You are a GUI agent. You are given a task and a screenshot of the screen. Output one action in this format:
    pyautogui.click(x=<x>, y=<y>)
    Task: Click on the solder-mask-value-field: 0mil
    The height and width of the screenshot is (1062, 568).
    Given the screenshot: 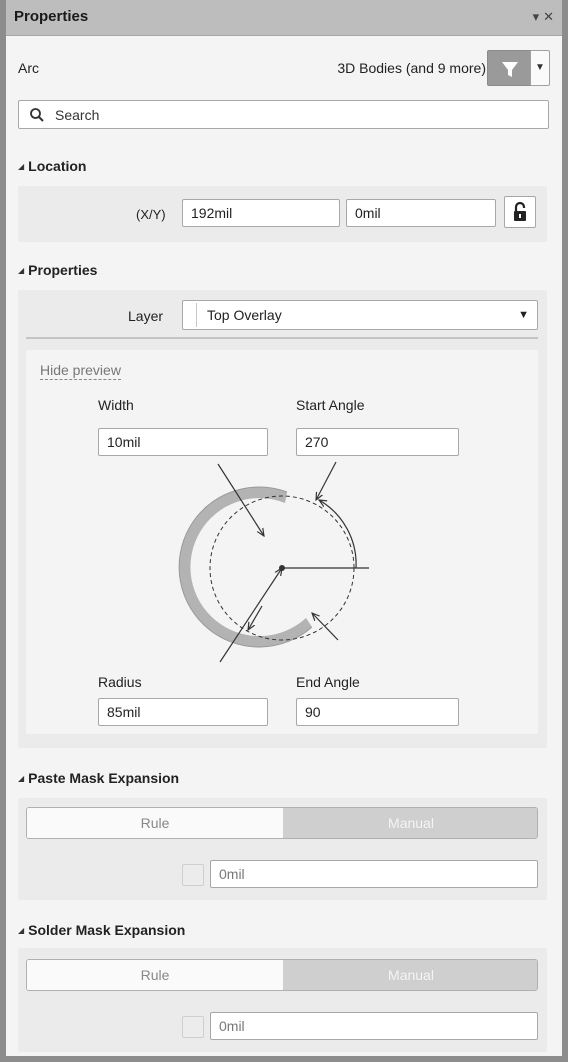 What is the action you would take?
    pyautogui.click(x=374, y=1026)
    